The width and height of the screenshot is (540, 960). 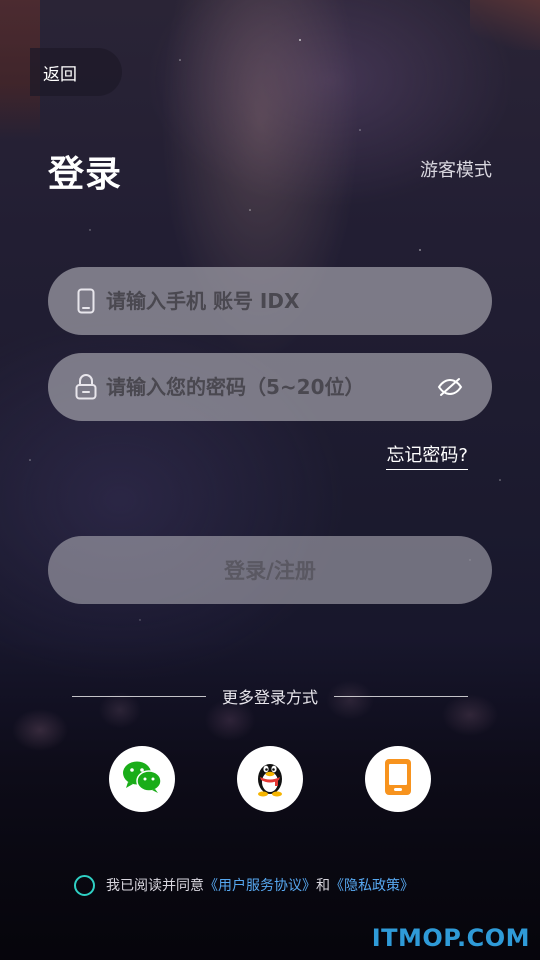 What do you see at coordinates (285, 301) in the screenshot?
I see `account-input` at bounding box center [285, 301].